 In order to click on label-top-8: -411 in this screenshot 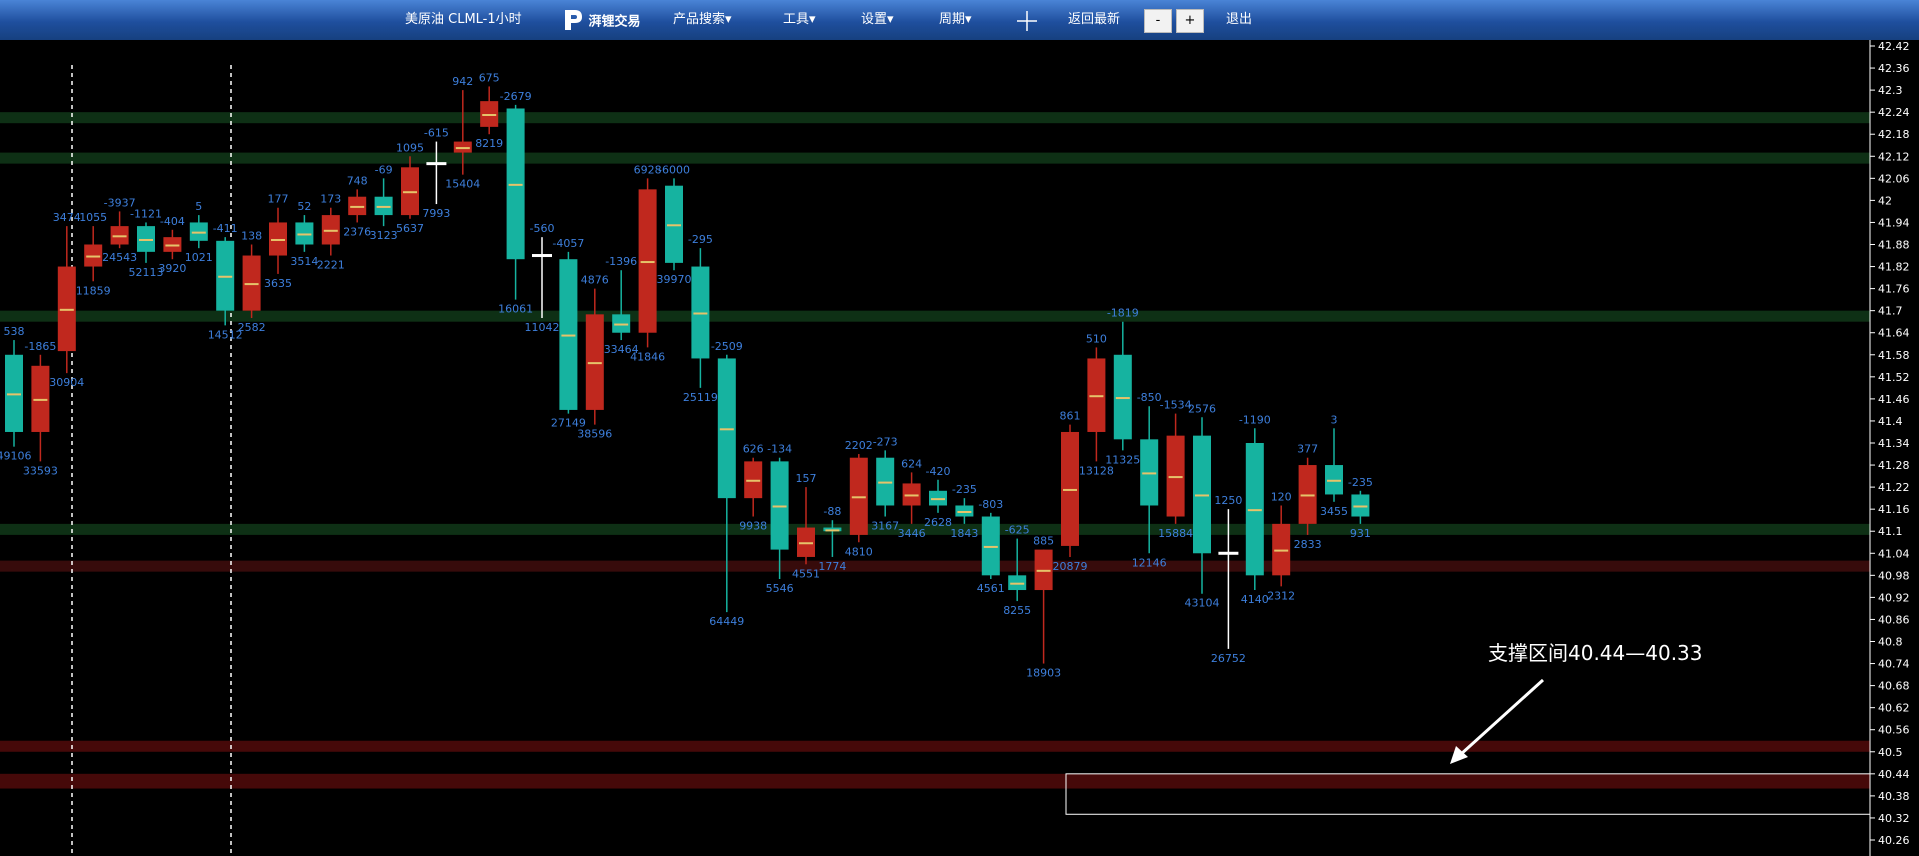, I will do `click(225, 228)`.